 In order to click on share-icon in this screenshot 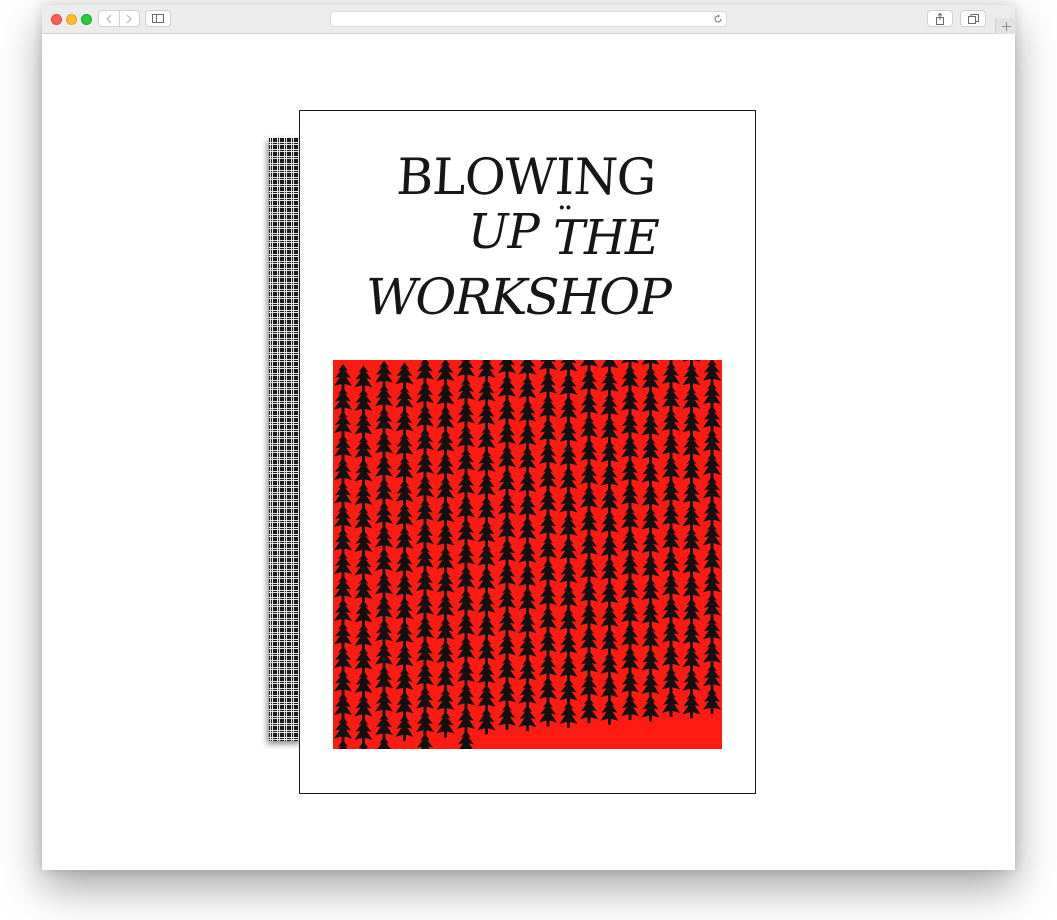, I will do `click(940, 18)`.